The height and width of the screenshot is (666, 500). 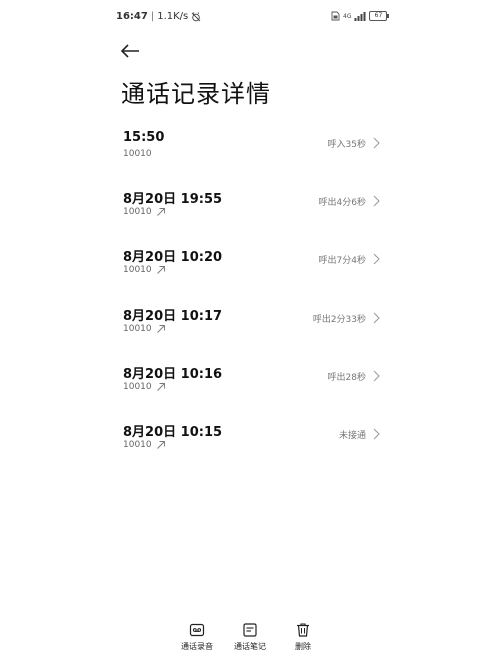 I want to click on status-time: 16:47, so click(x=132, y=16).